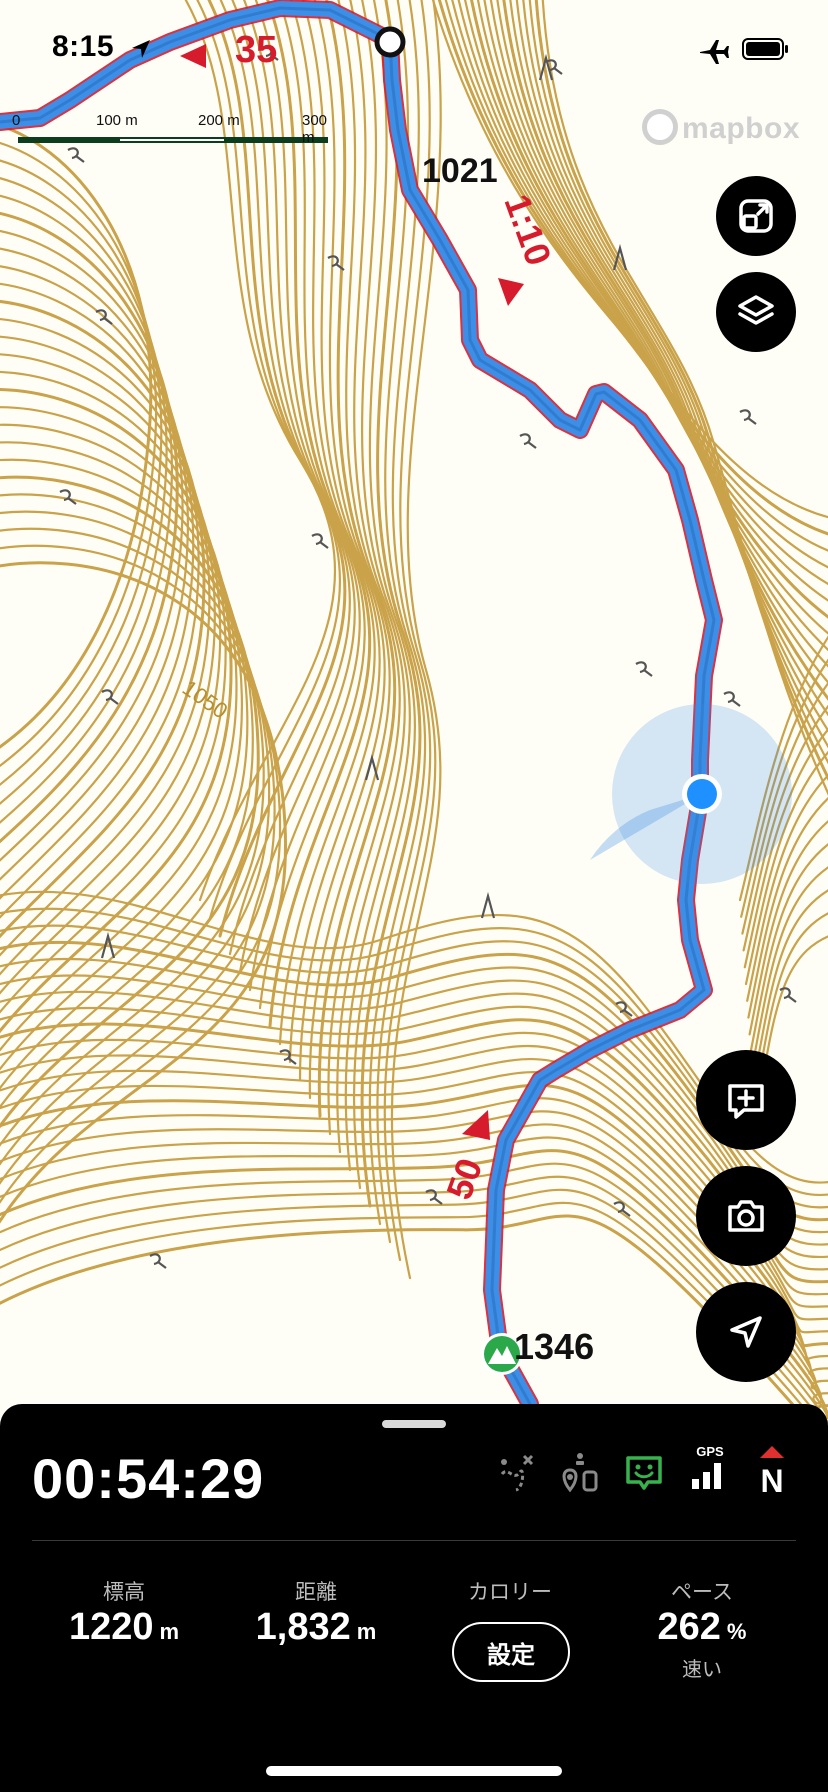 The width and height of the screenshot is (828, 1792). What do you see at coordinates (660, 127) in the screenshot?
I see `mapbox-logo-icon` at bounding box center [660, 127].